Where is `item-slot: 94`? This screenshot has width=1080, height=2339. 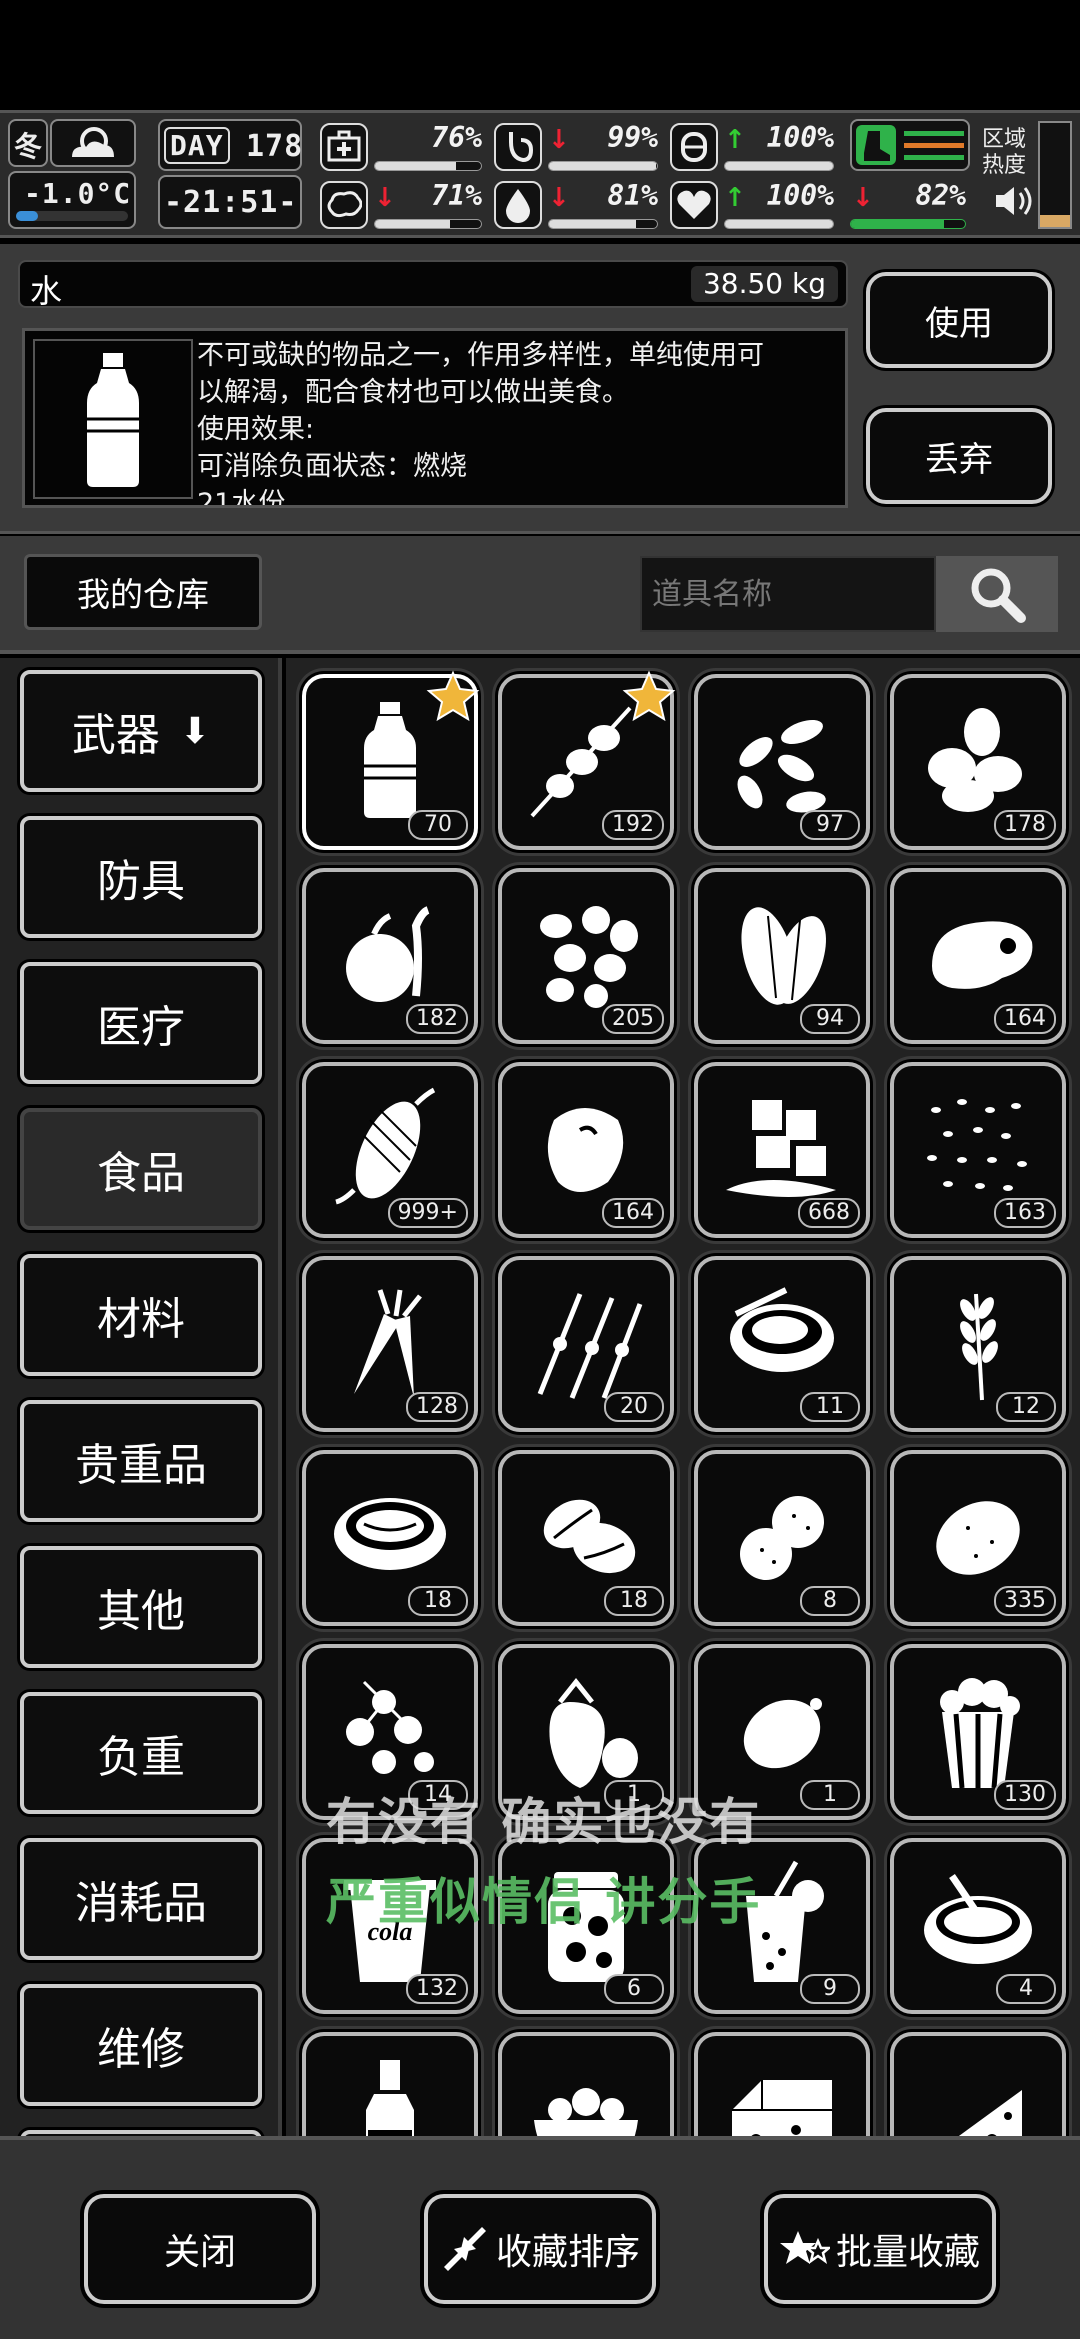 item-slot: 94 is located at coordinates (782, 956).